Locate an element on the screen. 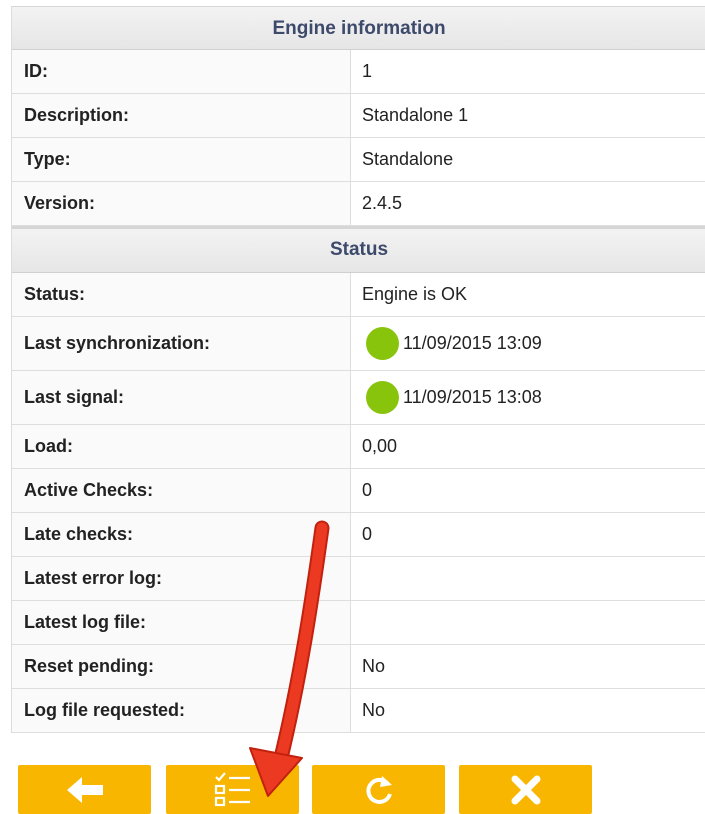 The image size is (705, 814). row-label: Reset pending: is located at coordinates (181, 666).